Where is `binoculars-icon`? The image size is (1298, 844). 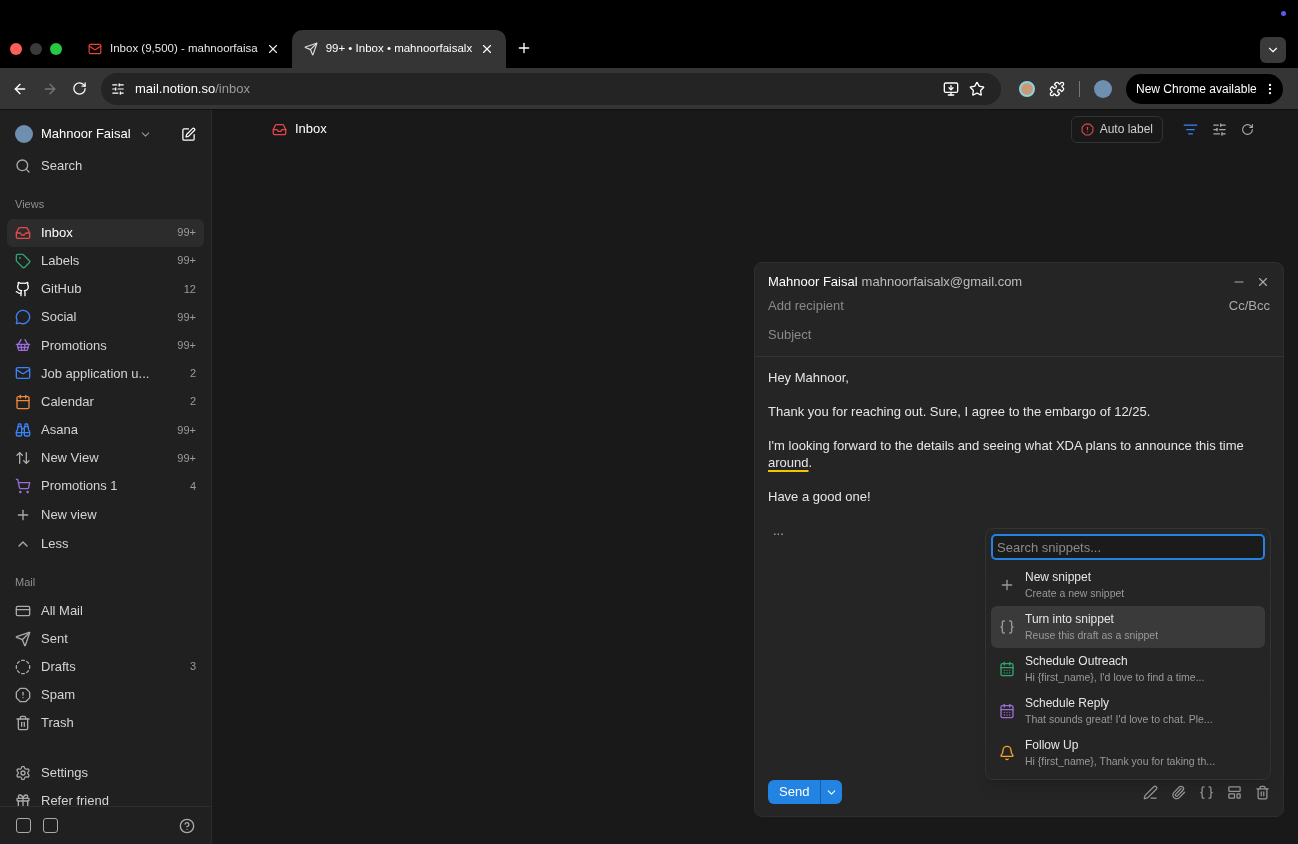
binoculars-icon is located at coordinates (23, 429).